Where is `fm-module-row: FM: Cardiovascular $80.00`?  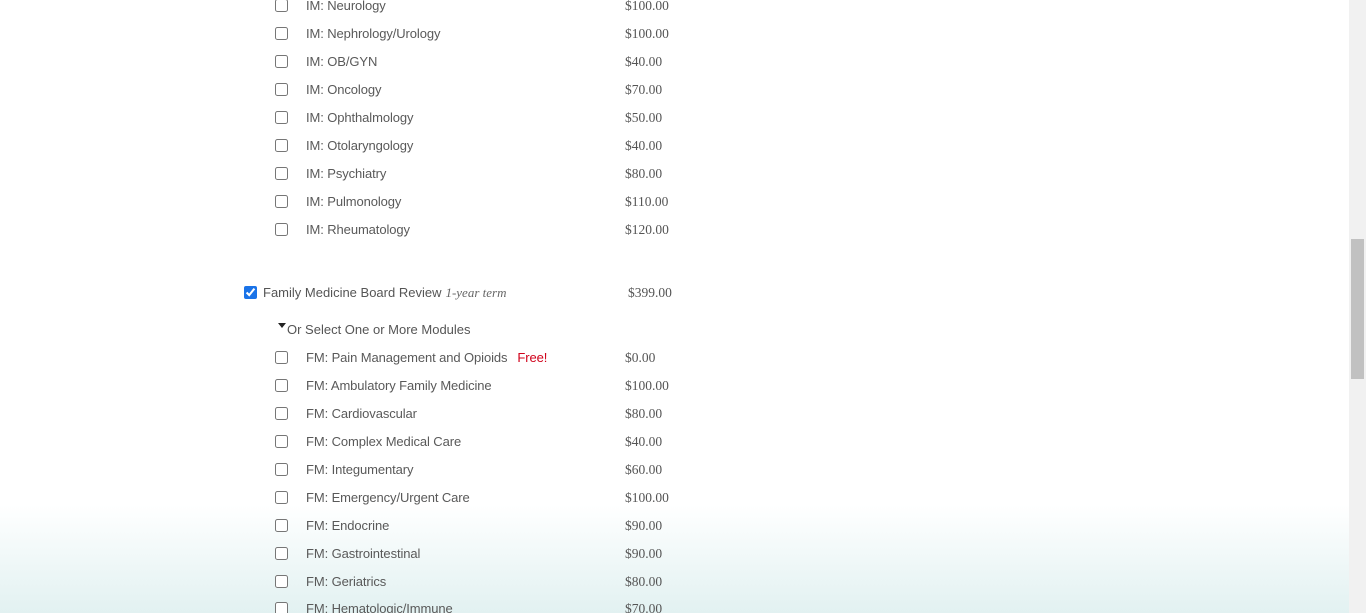 fm-module-row: FM: Cardiovascular $80.00 is located at coordinates (400, 416).